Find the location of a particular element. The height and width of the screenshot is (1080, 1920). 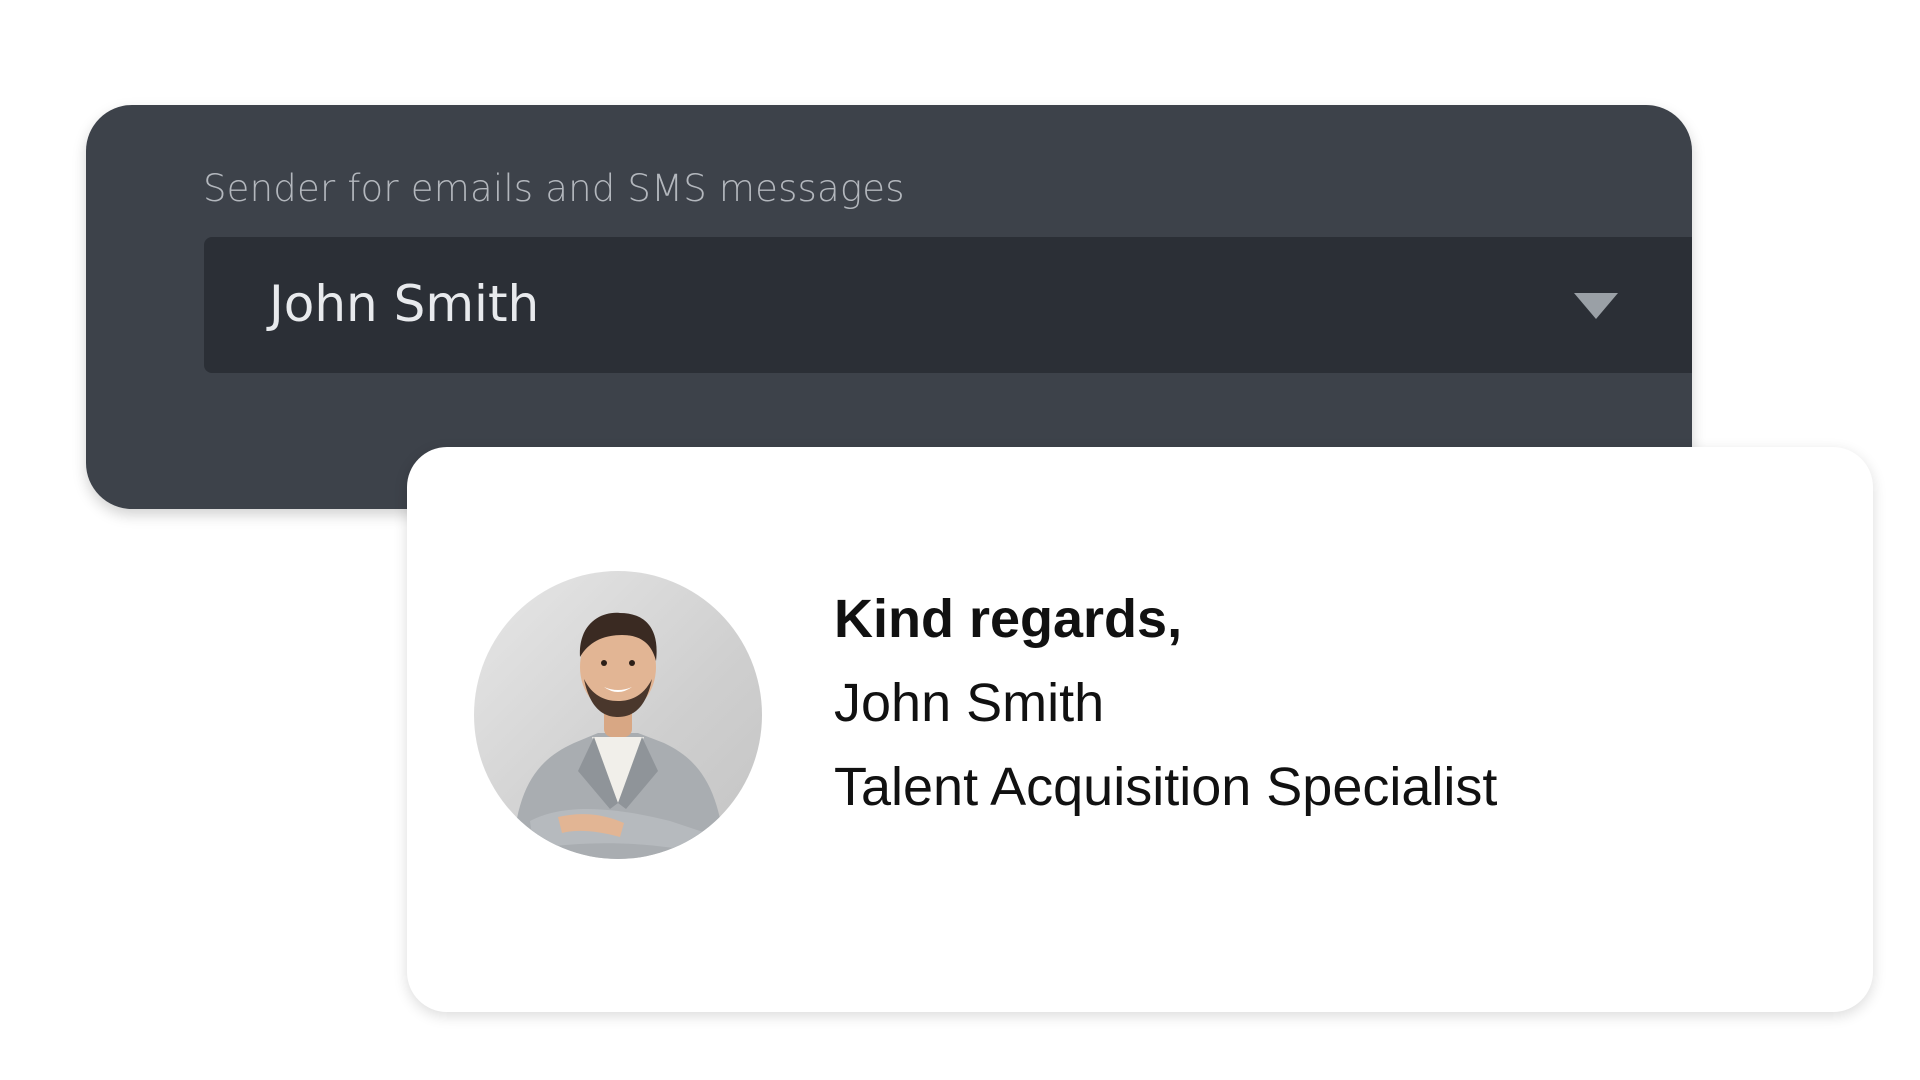

sender-field-label: Sender for emails and SMS messages is located at coordinates (554, 188).